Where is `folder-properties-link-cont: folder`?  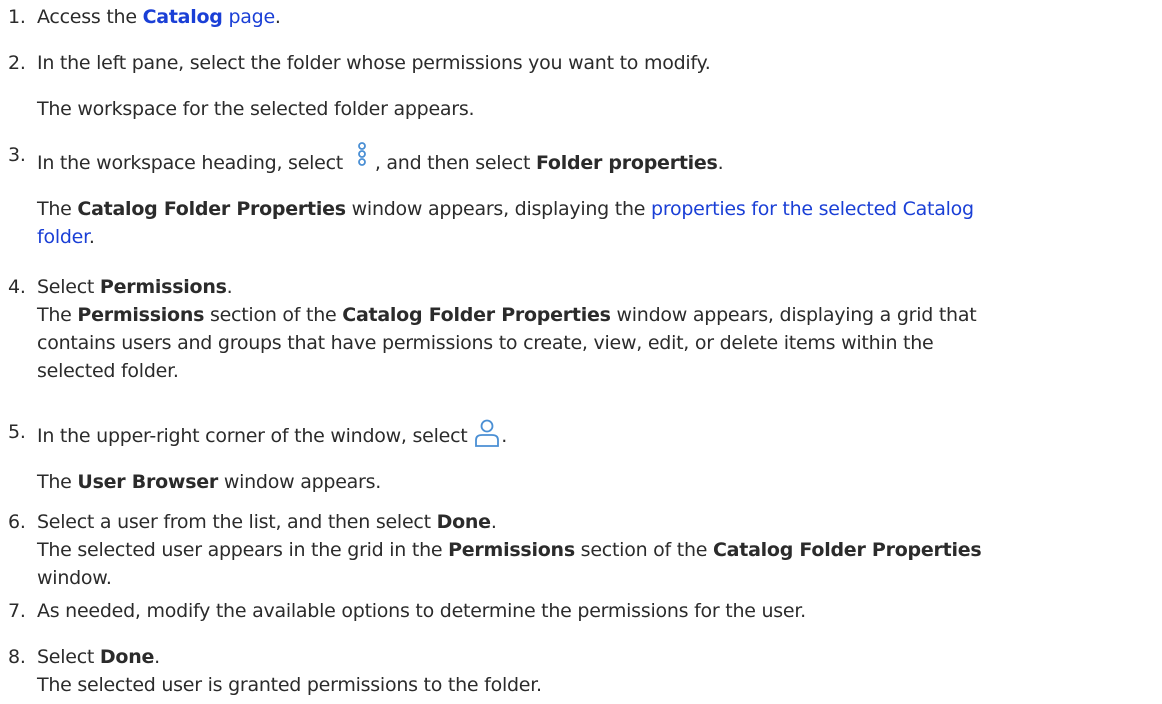
folder-properties-link-cont: folder is located at coordinates (63, 237).